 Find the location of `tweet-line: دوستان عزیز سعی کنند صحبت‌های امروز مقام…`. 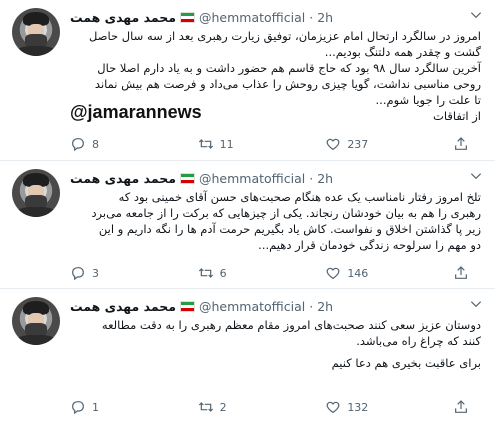

tweet-line: دوستان عزیز سعی کنند صحبت‌های امروز مقام… is located at coordinates (291, 325).